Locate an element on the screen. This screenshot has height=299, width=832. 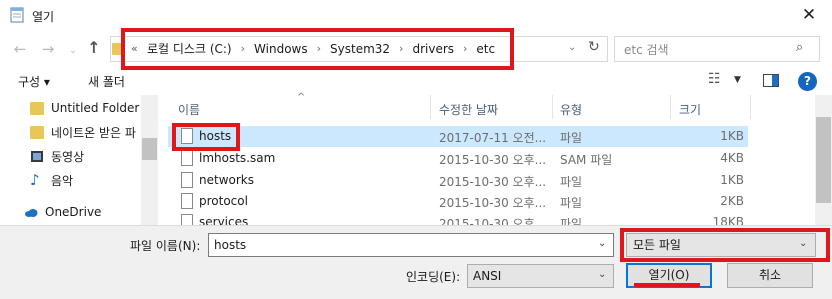
file-row-lmhosts: lmhosts.sam 2015-10-30 오후... SAM 파일 4KB is located at coordinates (458, 158).